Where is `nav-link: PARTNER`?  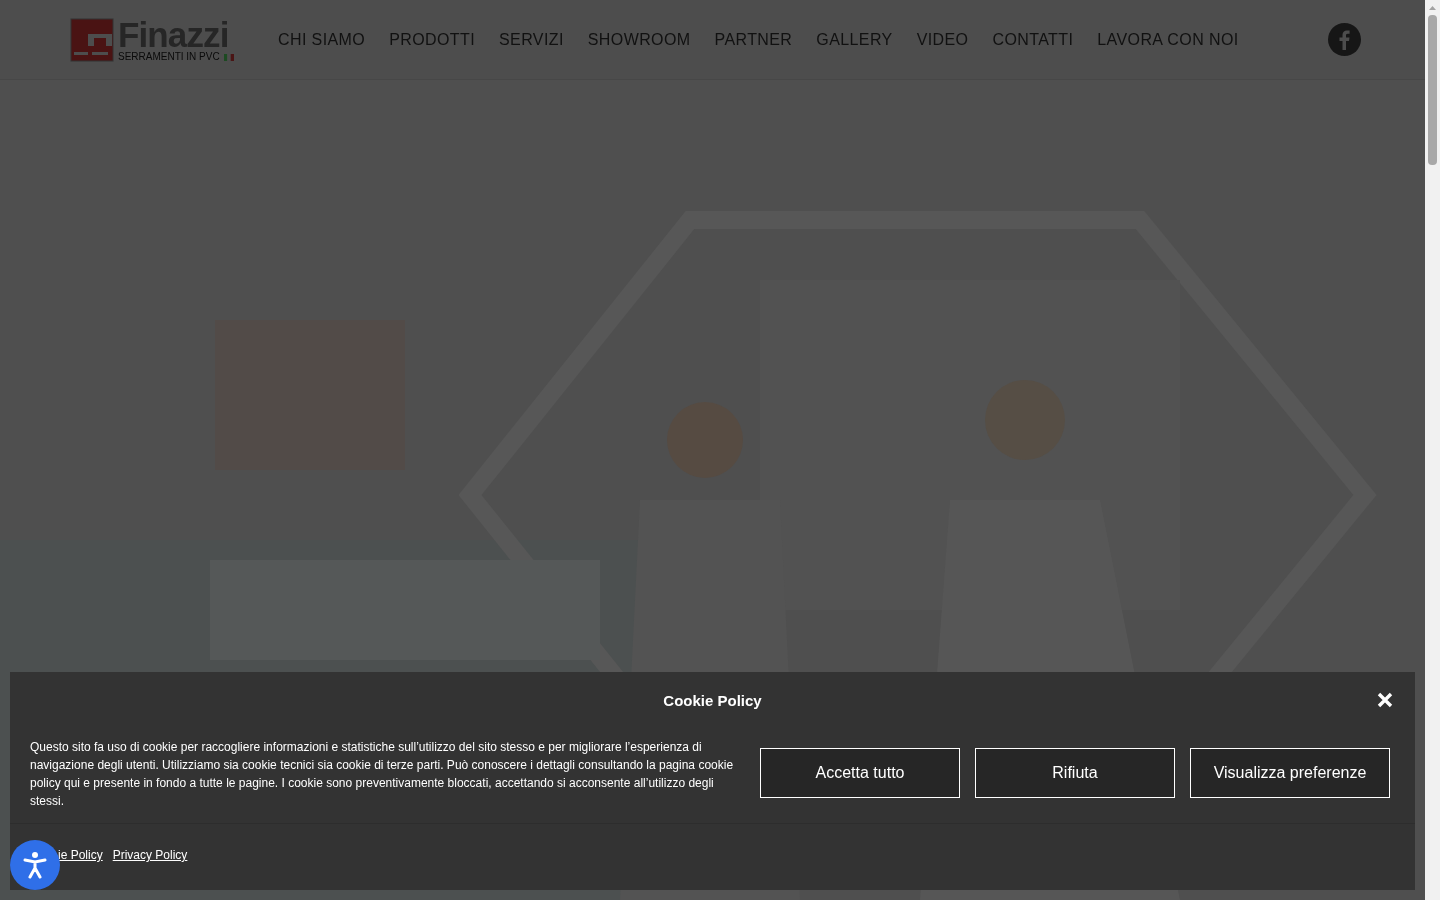
nav-link: PARTNER is located at coordinates (753, 39).